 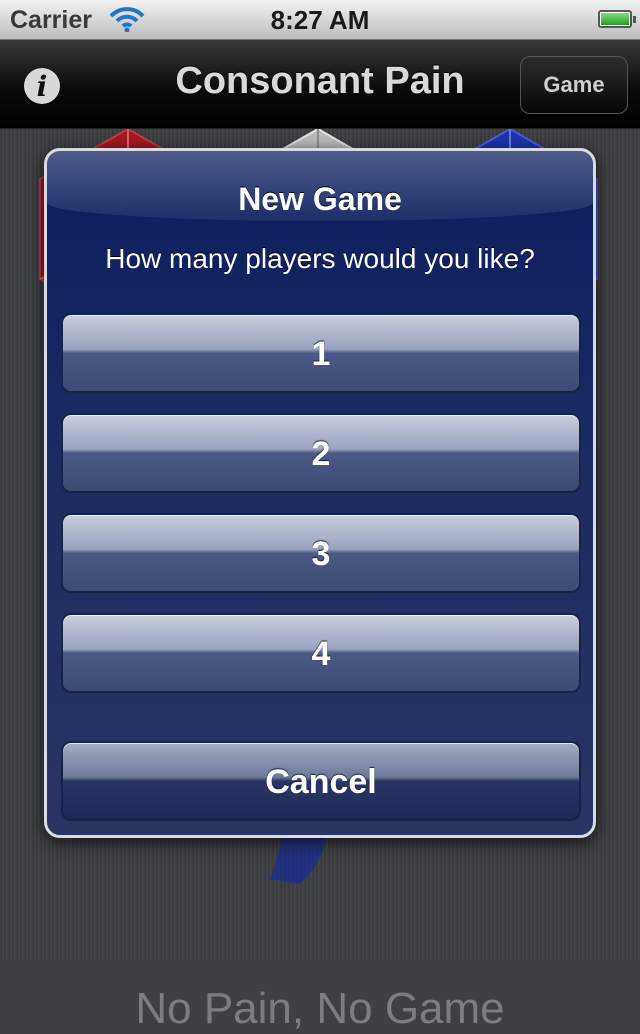 I want to click on status-bar: Carrier 8:27 AM, so click(x=320, y=20).